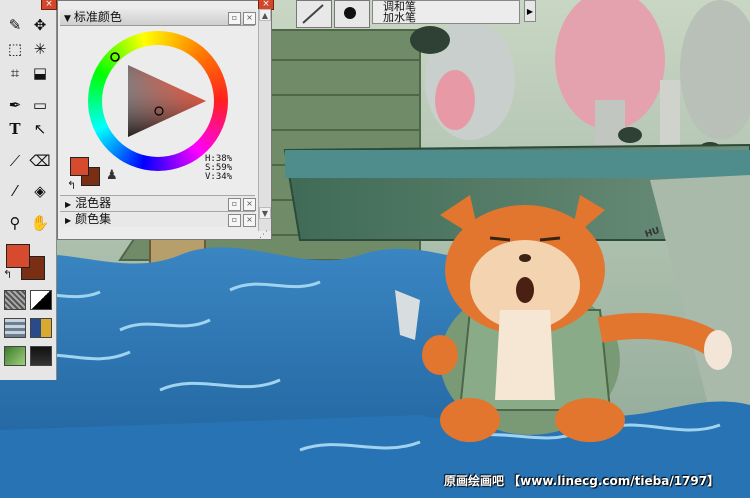 This screenshot has width=750, height=498. I want to click on saturation-triangle, so click(158, 101).